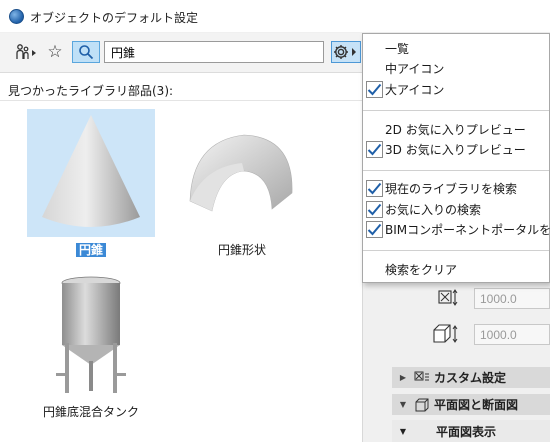  I want to click on cone-tank-thumbnail, so click(91, 335).